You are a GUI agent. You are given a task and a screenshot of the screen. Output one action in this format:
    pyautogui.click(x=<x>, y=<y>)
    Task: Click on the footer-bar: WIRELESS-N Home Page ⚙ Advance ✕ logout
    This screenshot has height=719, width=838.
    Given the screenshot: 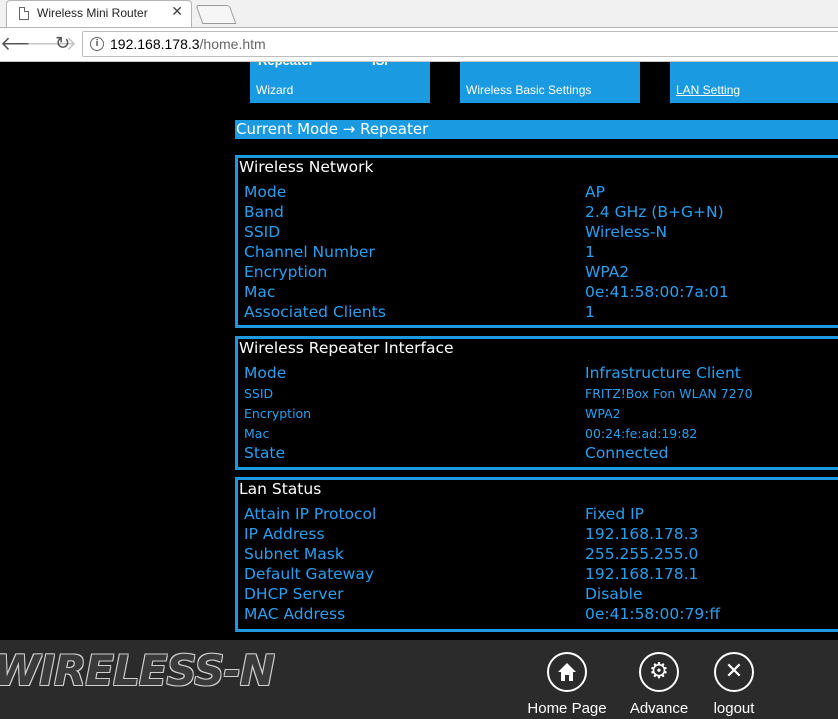 What is the action you would take?
    pyautogui.click(x=419, y=679)
    